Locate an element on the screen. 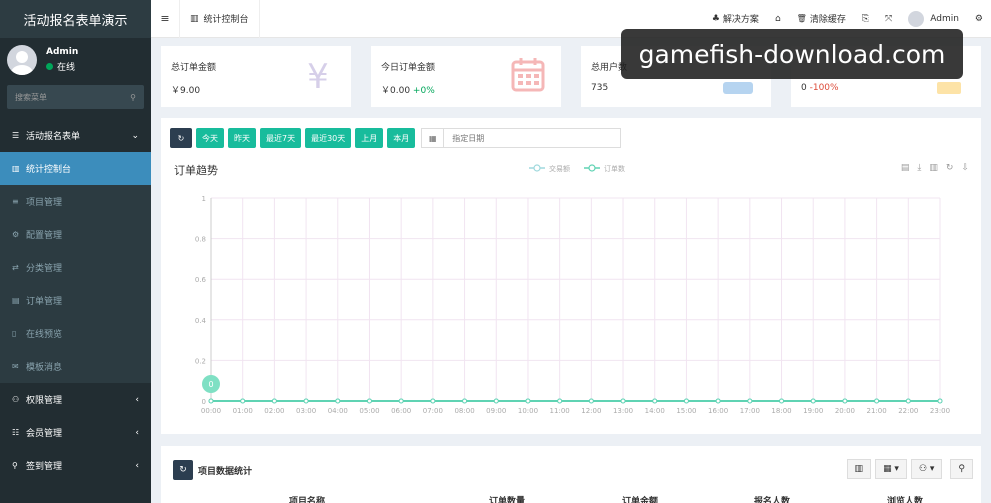 The width and height of the screenshot is (991, 503). users-icon: ⚇ is located at coordinates (16, 399).